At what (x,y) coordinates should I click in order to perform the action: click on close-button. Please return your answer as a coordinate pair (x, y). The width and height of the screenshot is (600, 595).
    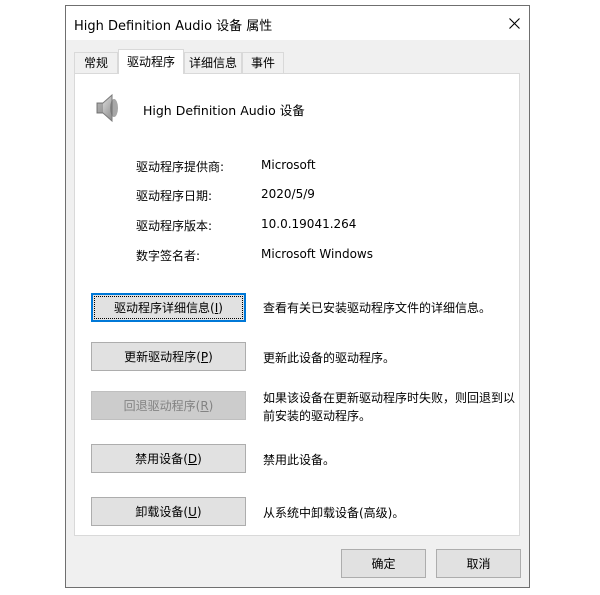
    Looking at the image, I should click on (514, 23).